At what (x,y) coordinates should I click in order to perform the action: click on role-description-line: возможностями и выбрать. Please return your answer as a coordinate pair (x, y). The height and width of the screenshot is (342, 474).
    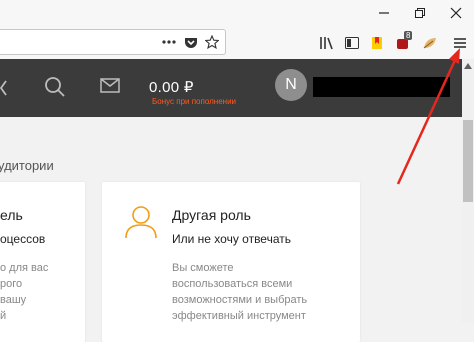
    Looking at the image, I should click on (240, 300).